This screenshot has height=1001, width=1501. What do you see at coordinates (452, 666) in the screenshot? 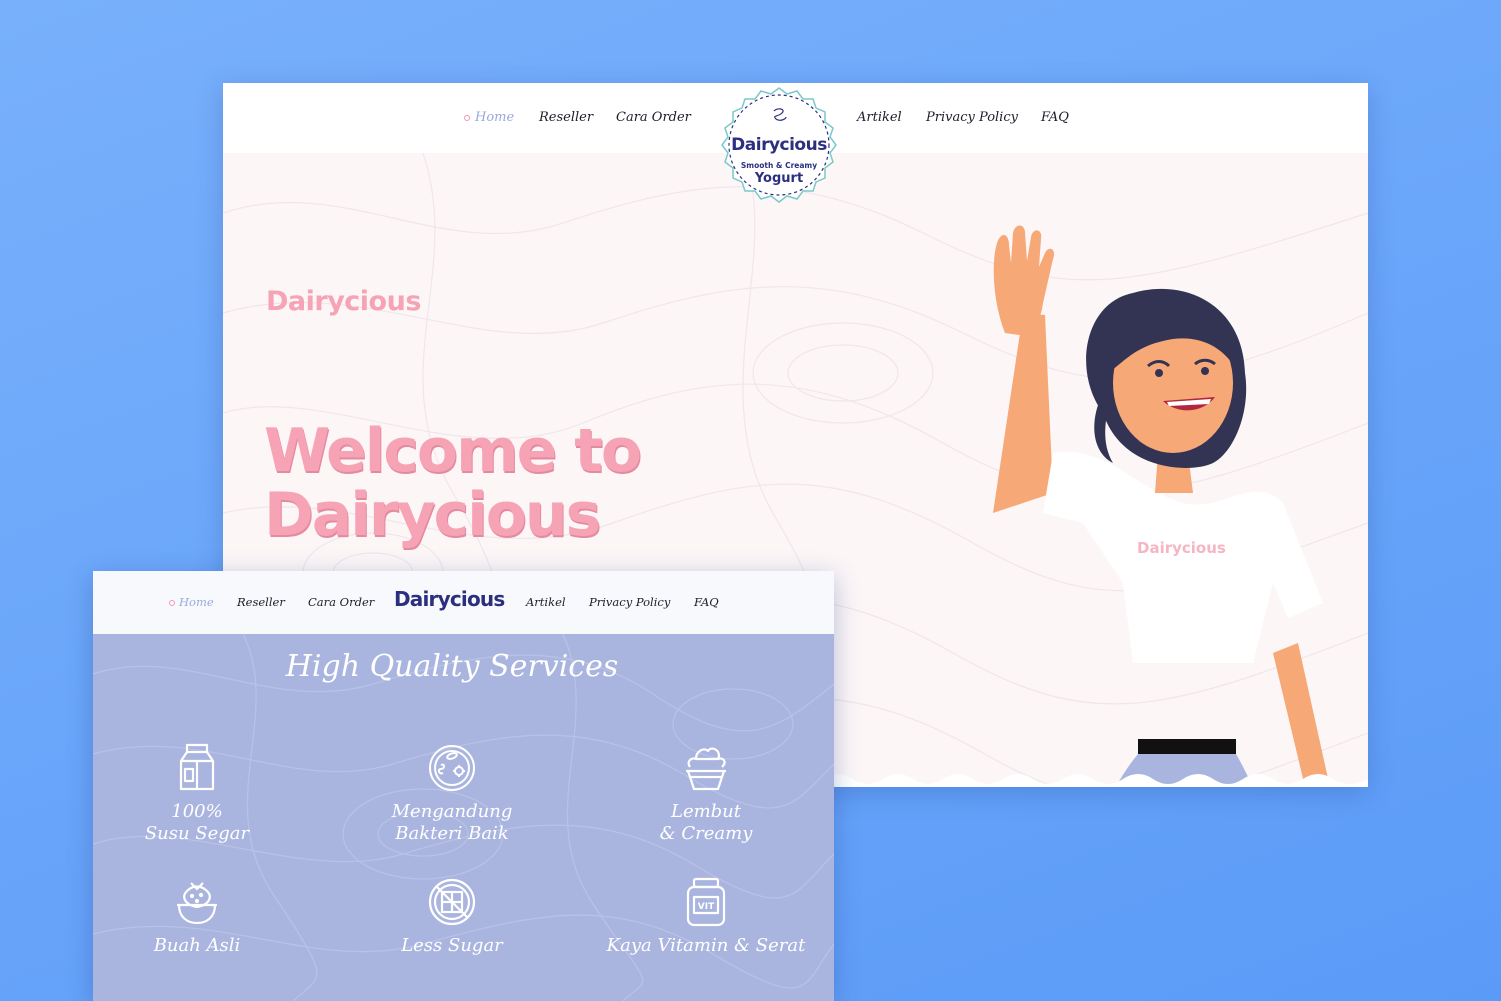
I see `services-heading: High Quality Services` at bounding box center [452, 666].